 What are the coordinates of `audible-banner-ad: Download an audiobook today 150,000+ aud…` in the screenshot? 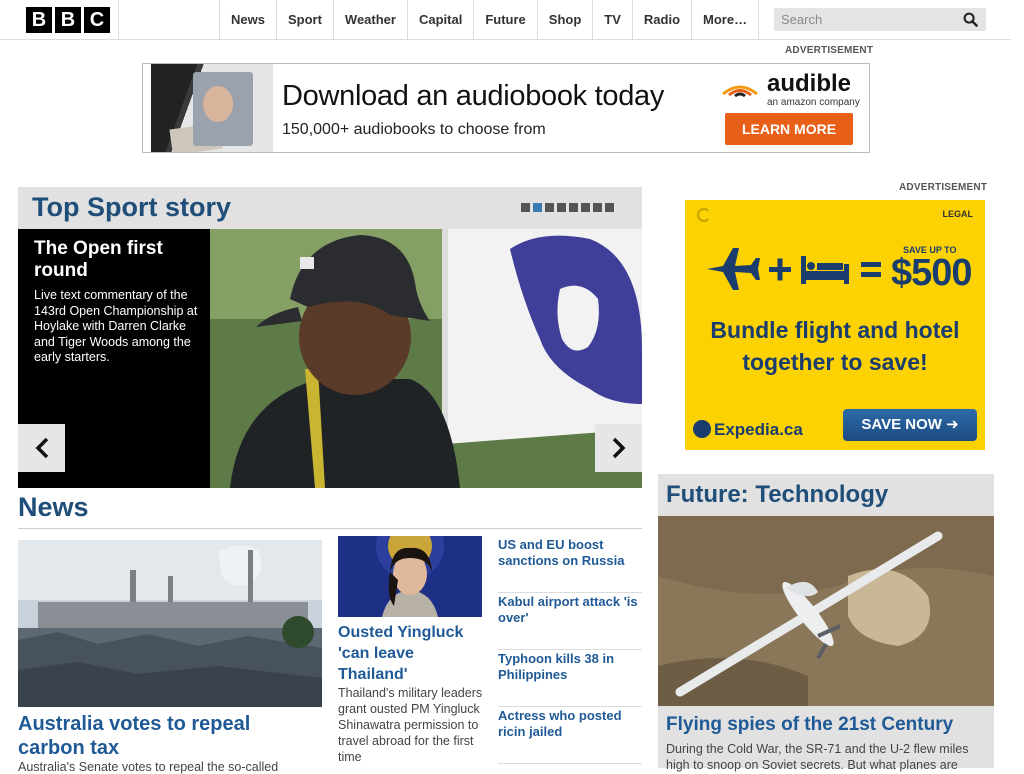 It's located at (506, 108).